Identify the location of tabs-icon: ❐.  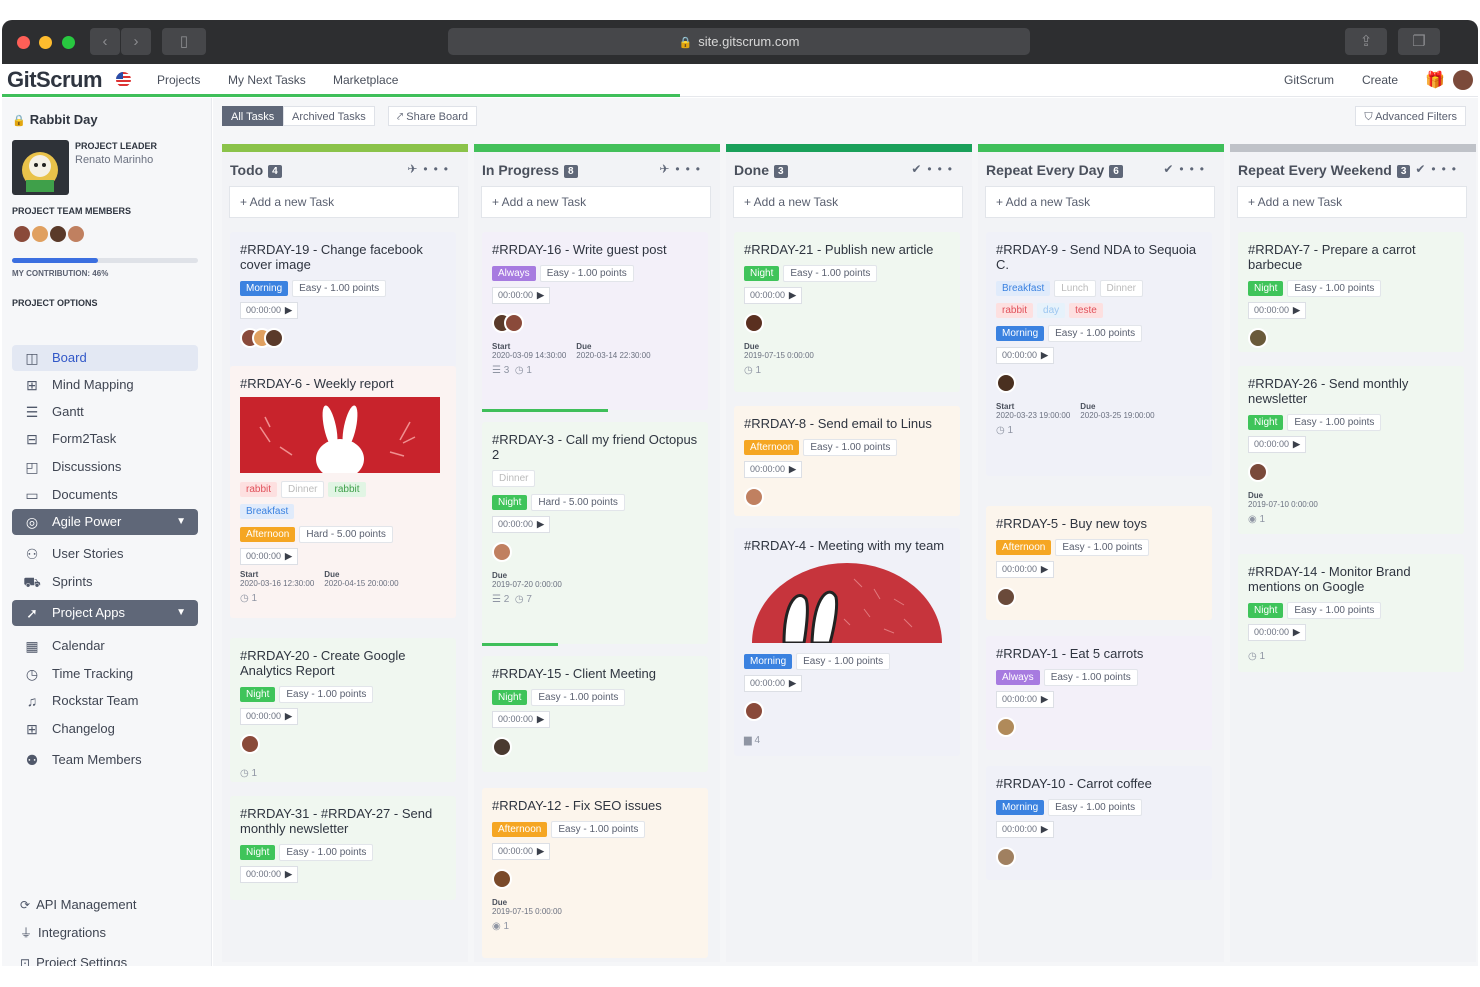
(1419, 41).